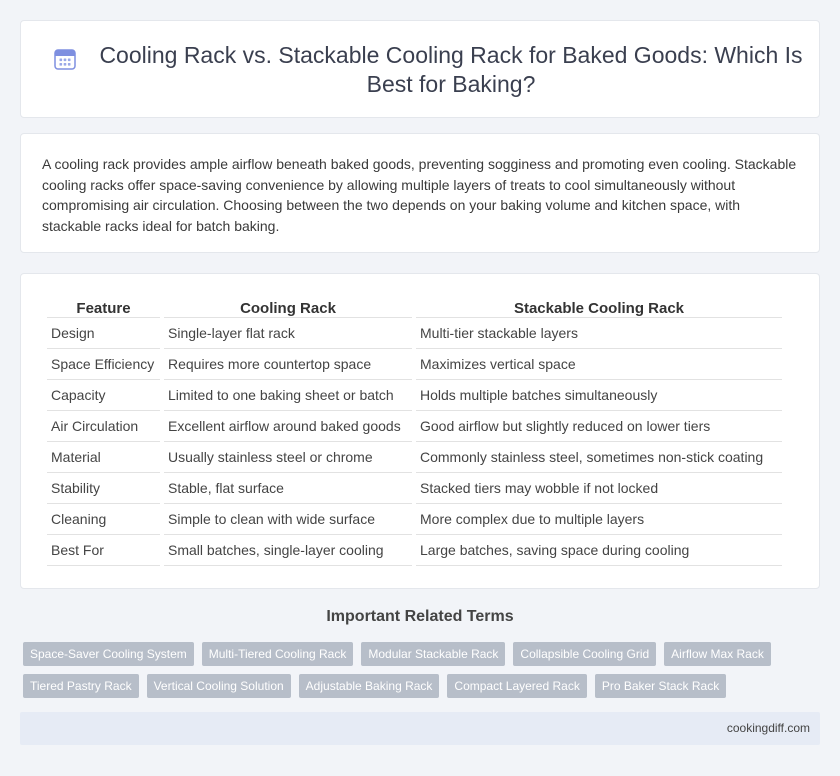 This screenshot has width=840, height=776. Describe the element at coordinates (768, 728) in the screenshot. I see `footer-site-link: cookingdiff.com` at that location.